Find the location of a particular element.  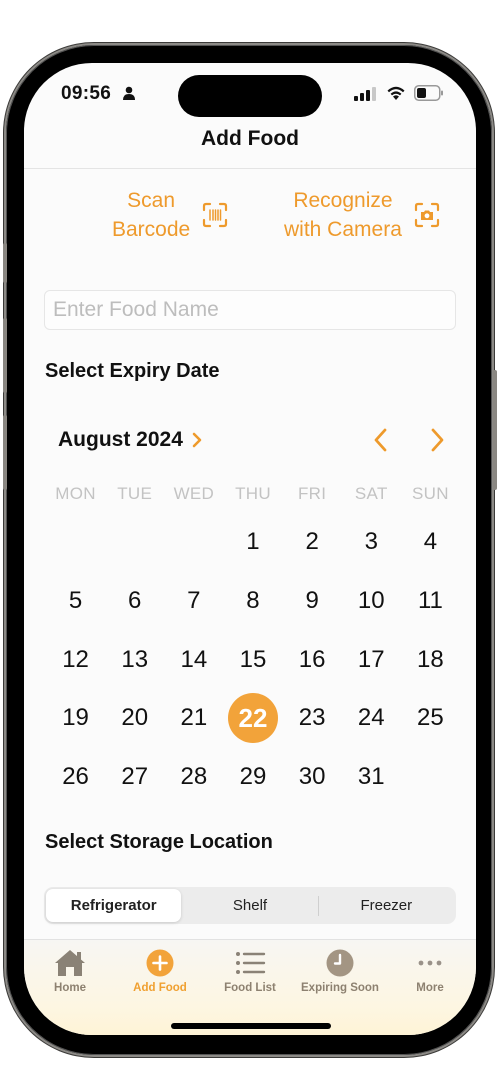

calendar-day: 15 is located at coordinates (252, 659).